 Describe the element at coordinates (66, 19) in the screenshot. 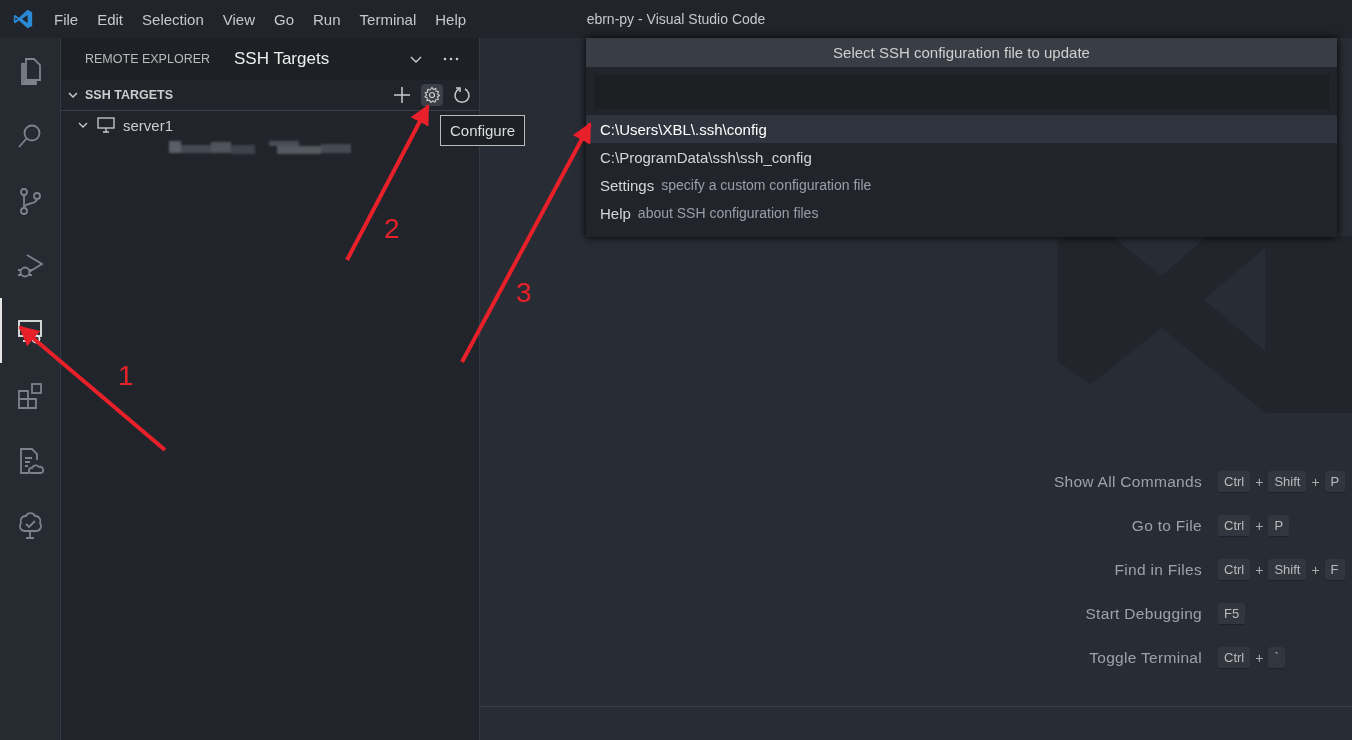

I see `menu-item: File` at that location.